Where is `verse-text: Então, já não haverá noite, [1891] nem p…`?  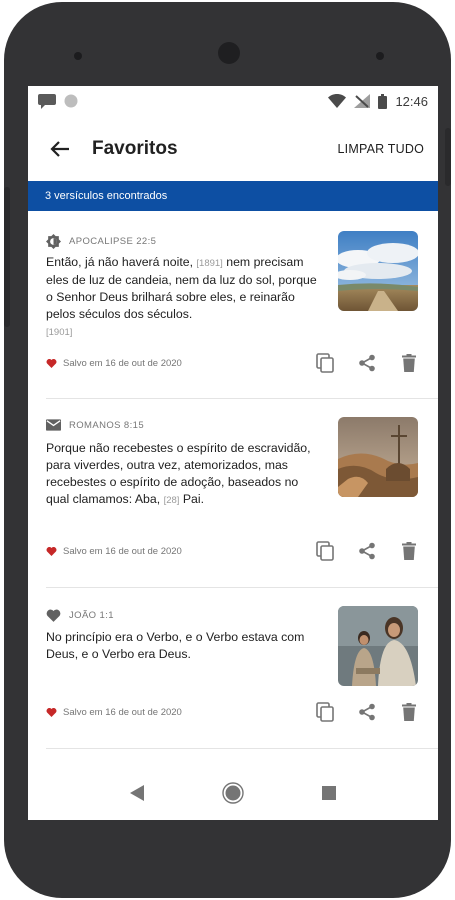 verse-text: Então, já não haverá noite, [1891] nem p… is located at coordinates (182, 297).